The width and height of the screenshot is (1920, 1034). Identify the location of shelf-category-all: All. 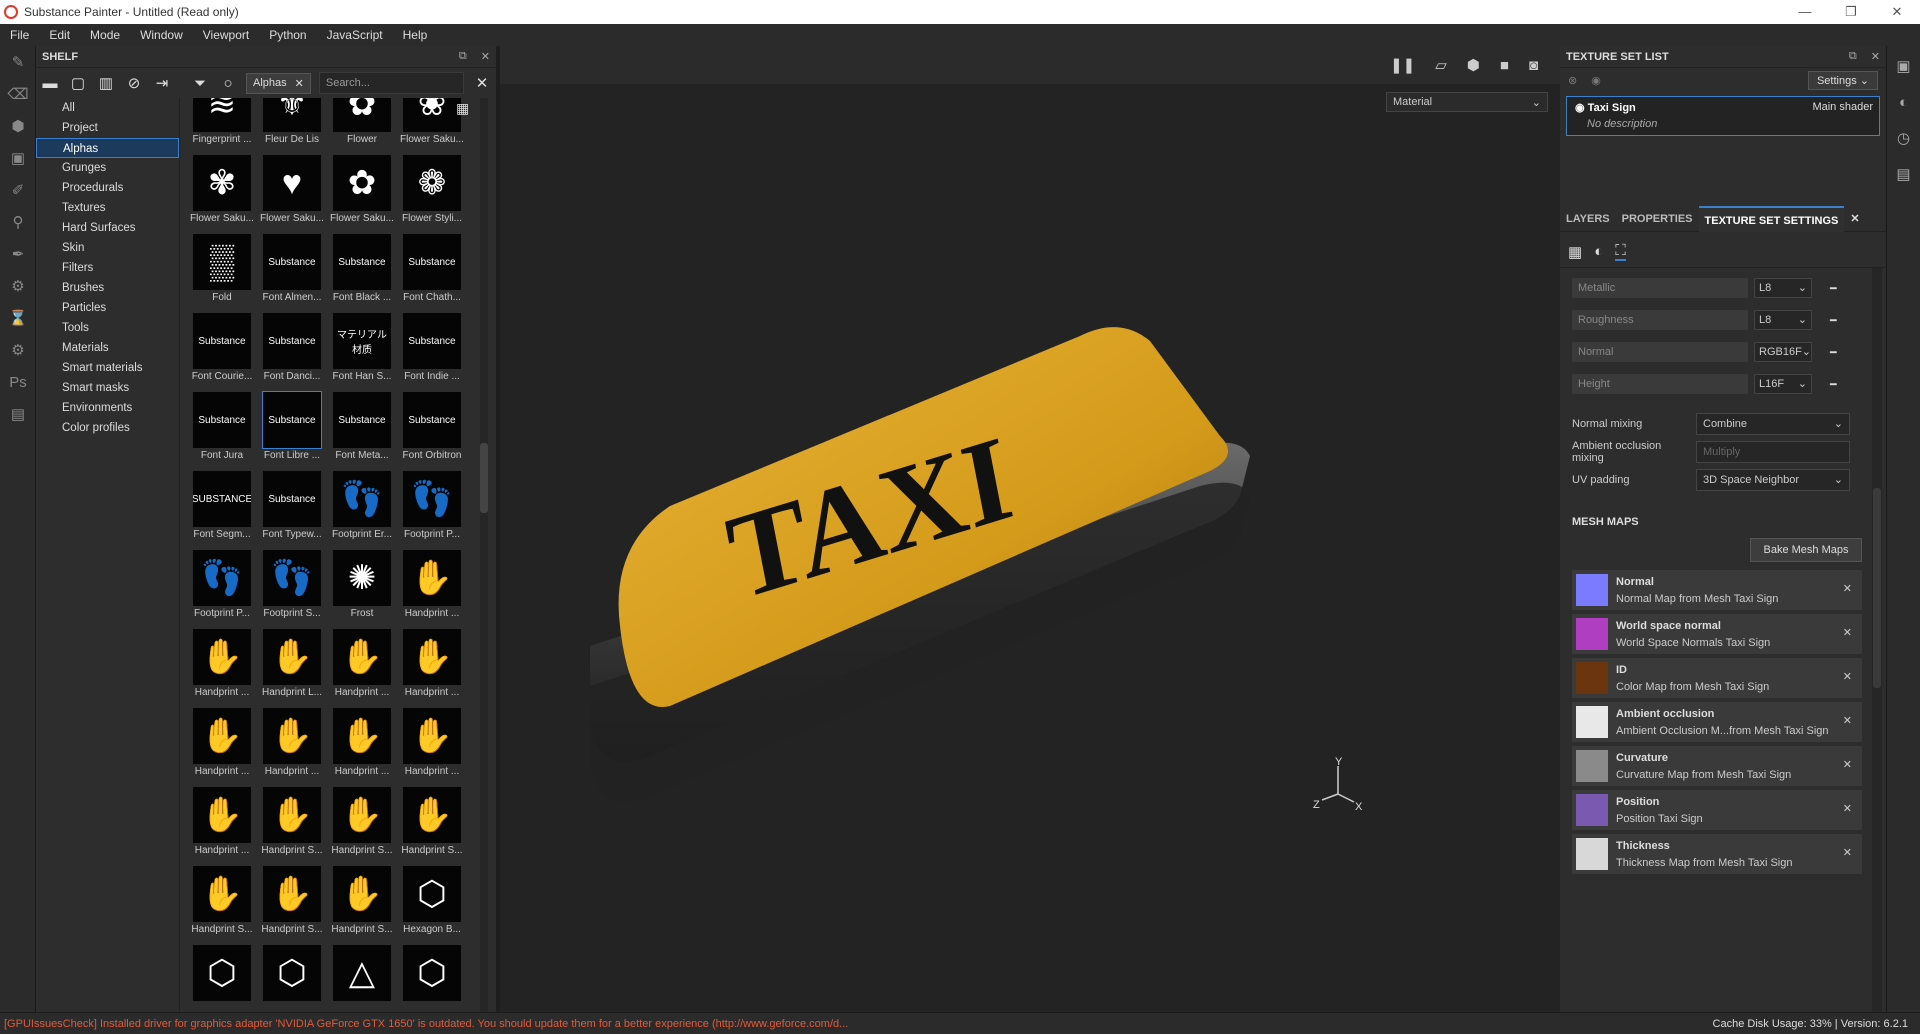
(107, 108).